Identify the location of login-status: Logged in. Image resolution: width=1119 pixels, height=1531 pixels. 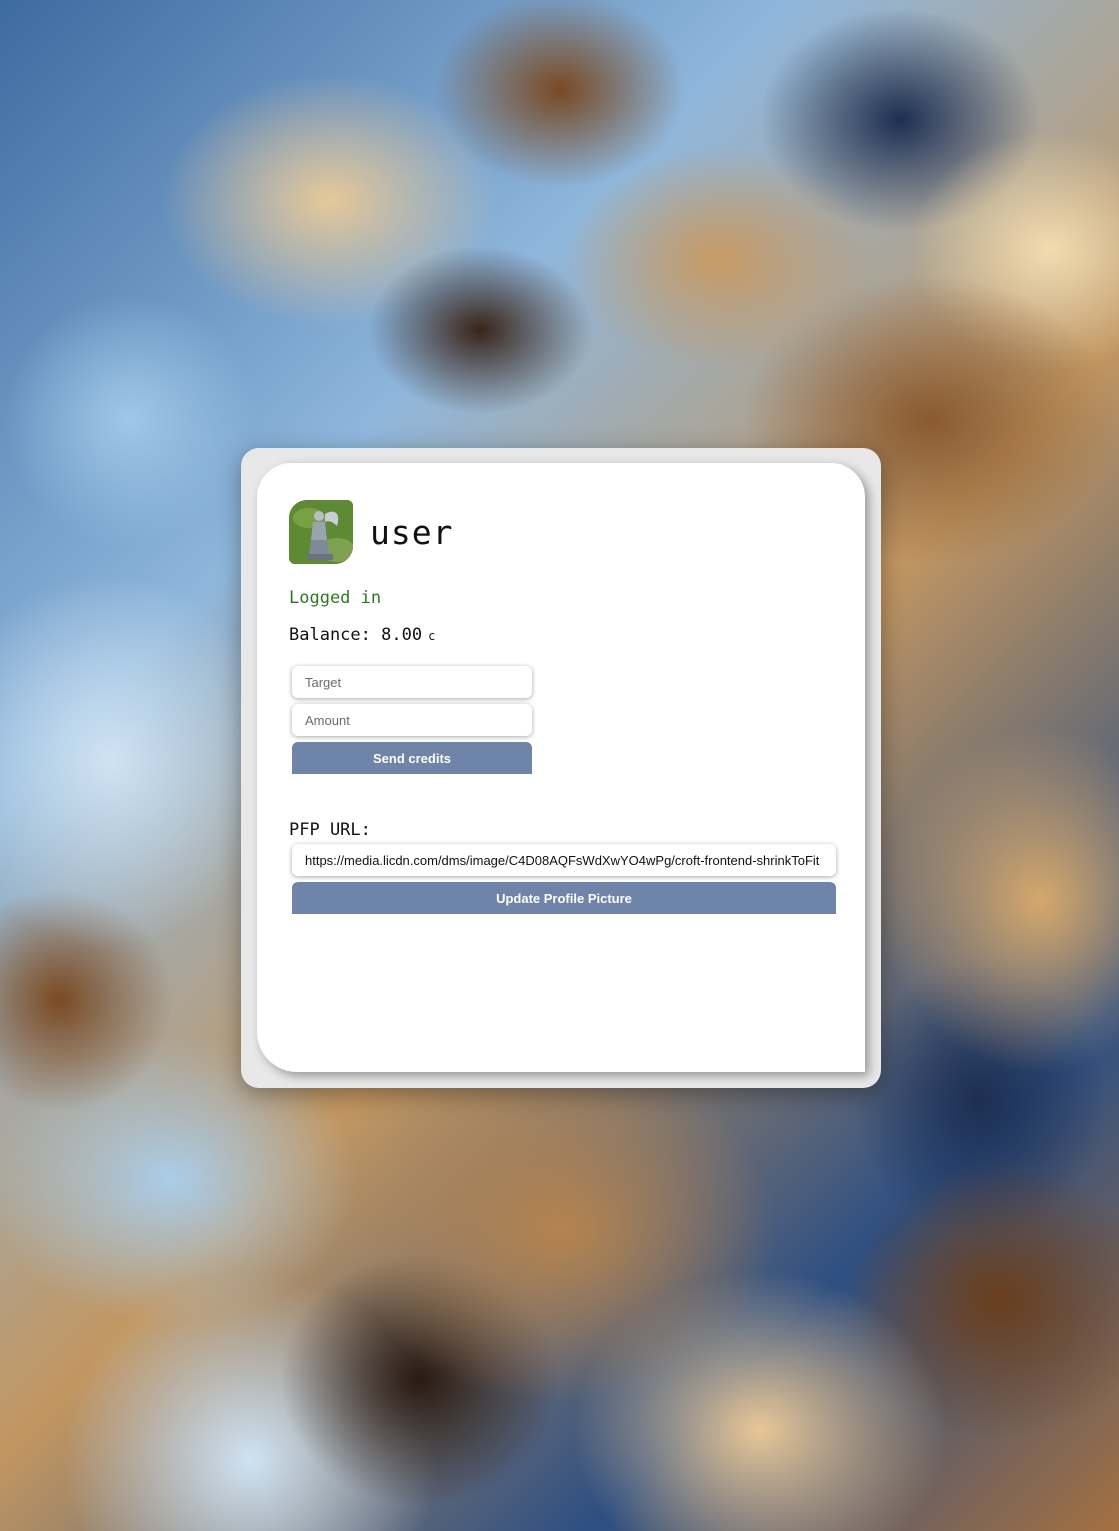
(335, 598).